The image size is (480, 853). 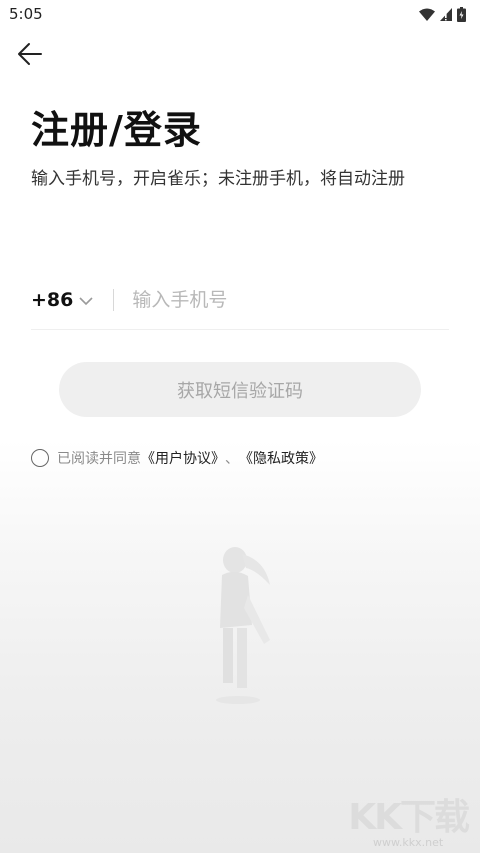 What do you see at coordinates (116, 130) in the screenshot?
I see `page-title: 注册/登录` at bounding box center [116, 130].